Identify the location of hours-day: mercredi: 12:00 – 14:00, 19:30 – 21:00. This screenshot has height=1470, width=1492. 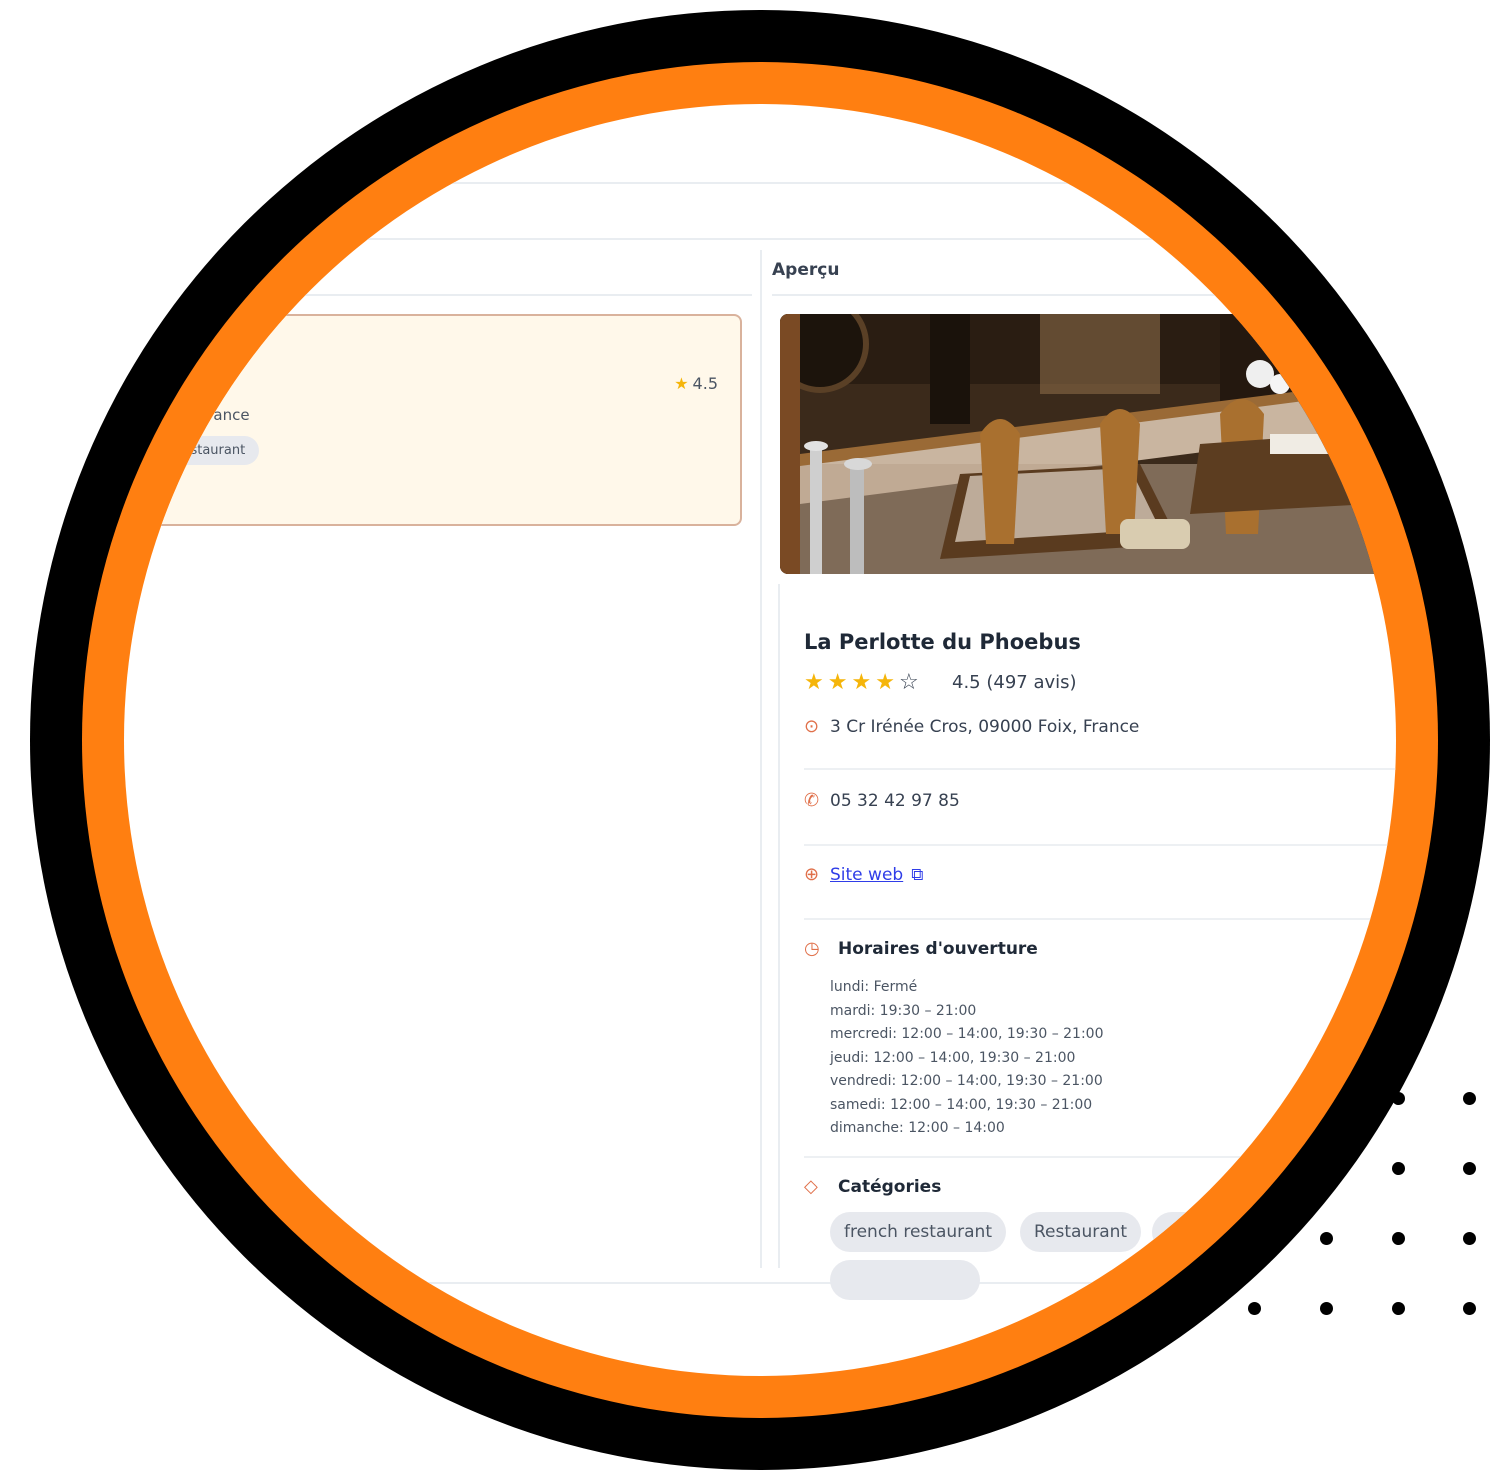
(967, 1034).